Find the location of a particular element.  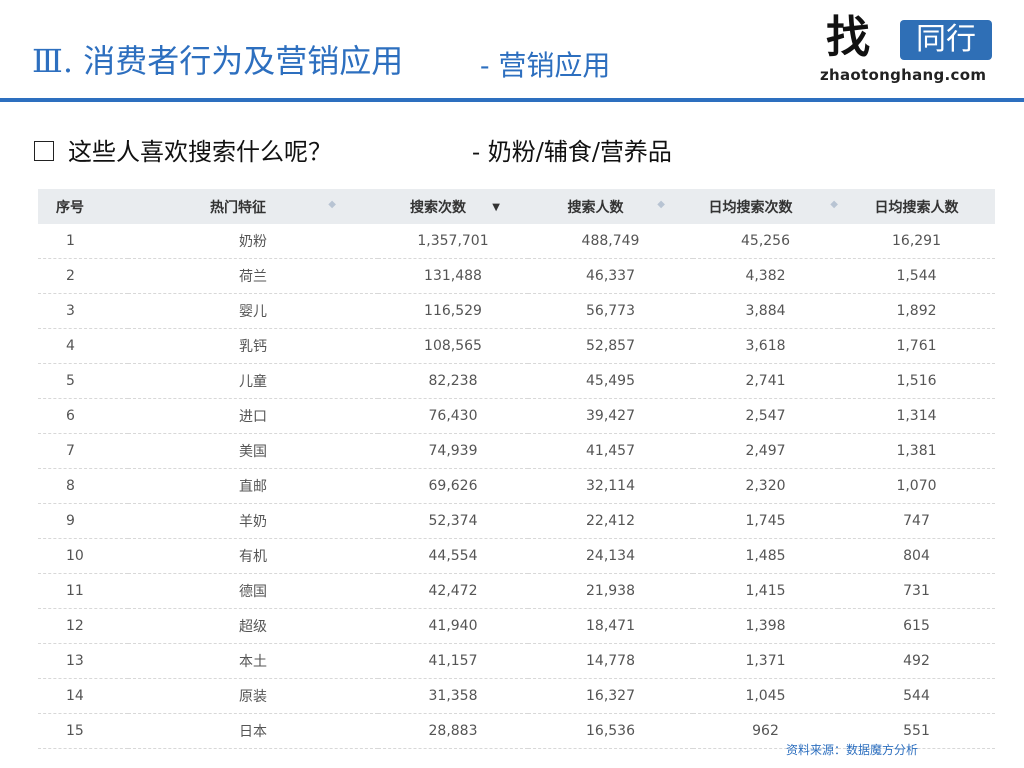

table-row: 12 超级 41,940 18,471 1,398 615 is located at coordinates (516, 626).